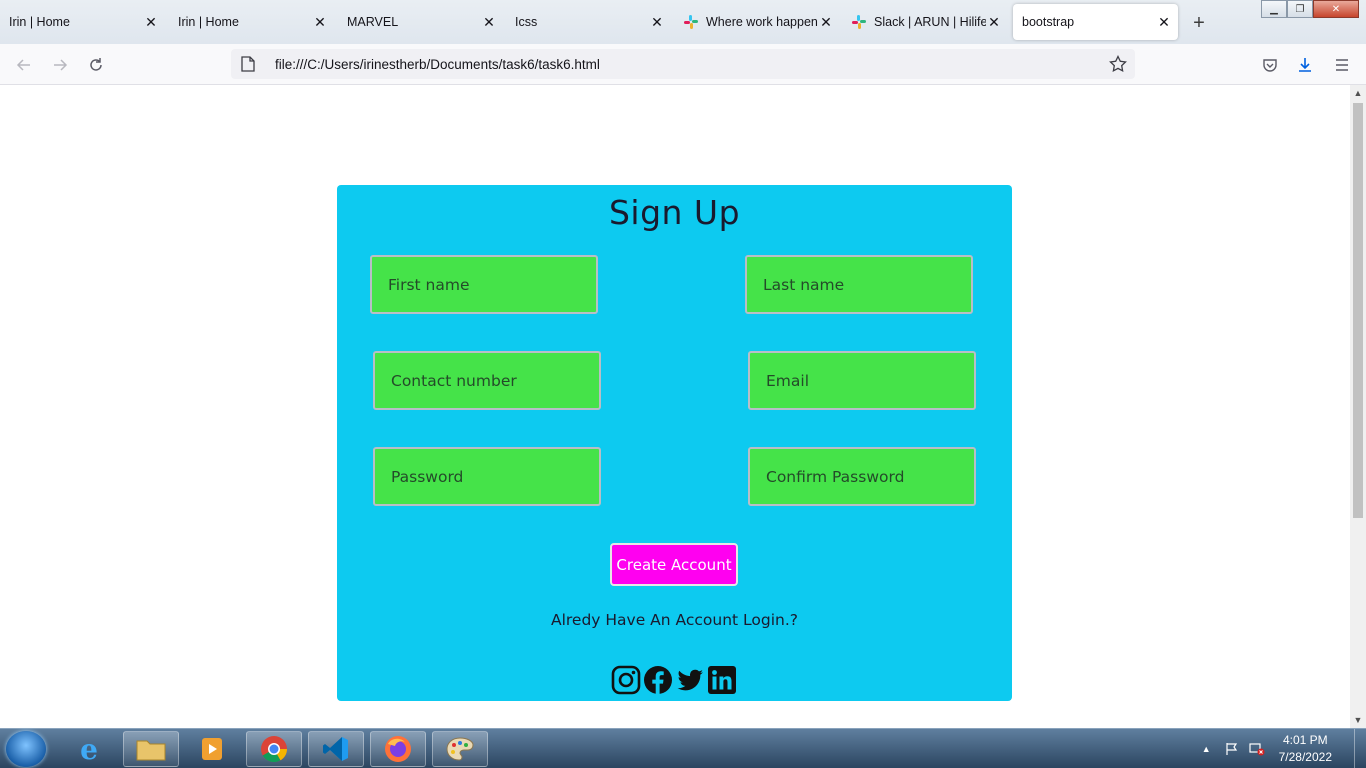  What do you see at coordinates (1232, 749) in the screenshot?
I see `action-center-flag-icon` at bounding box center [1232, 749].